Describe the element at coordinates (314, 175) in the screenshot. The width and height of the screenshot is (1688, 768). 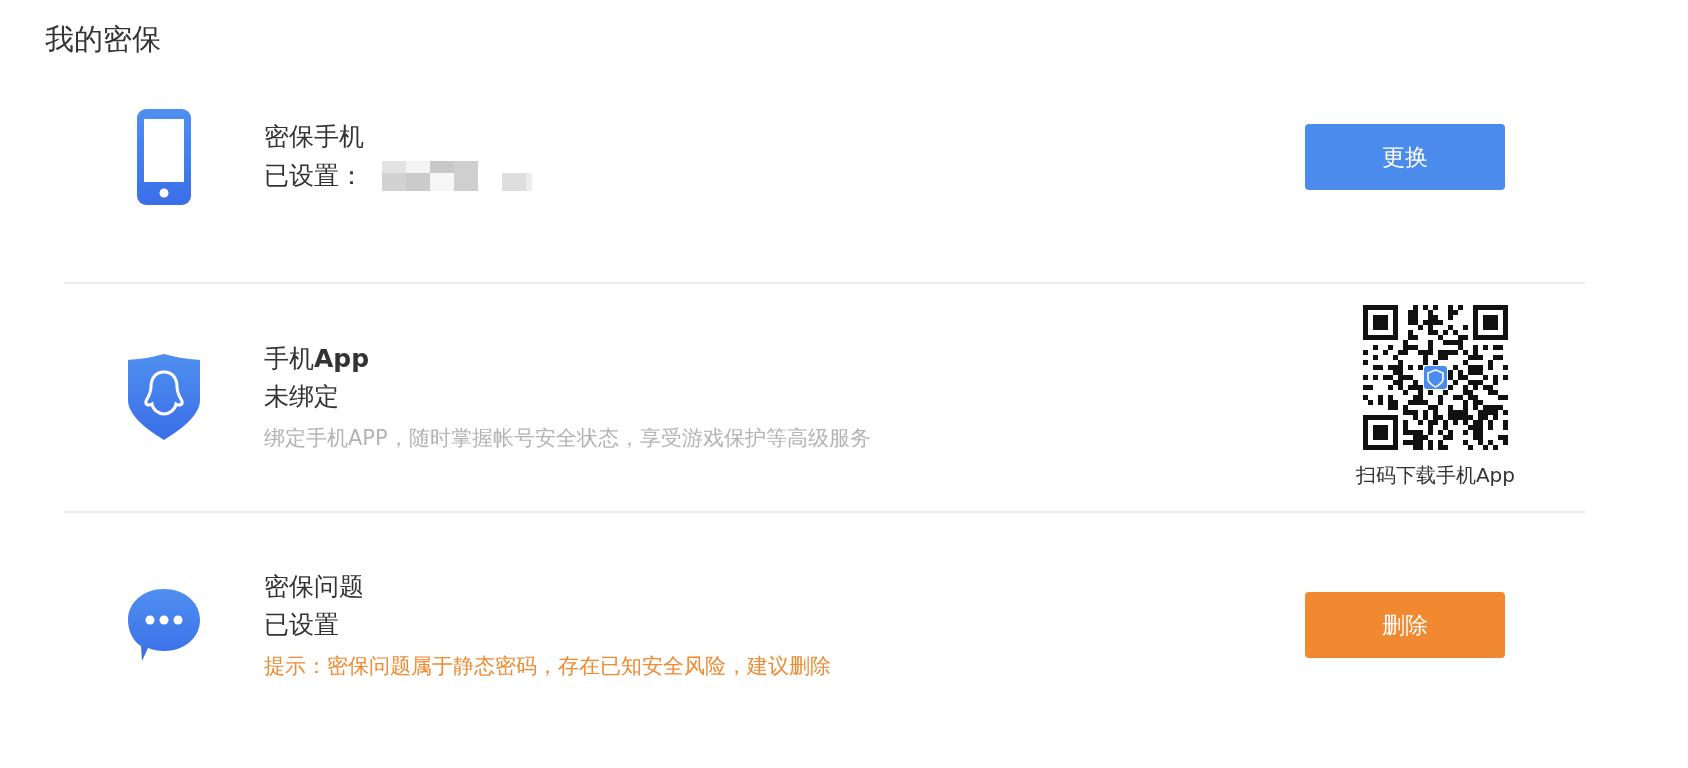
I see `status-text: 已设置：` at that location.